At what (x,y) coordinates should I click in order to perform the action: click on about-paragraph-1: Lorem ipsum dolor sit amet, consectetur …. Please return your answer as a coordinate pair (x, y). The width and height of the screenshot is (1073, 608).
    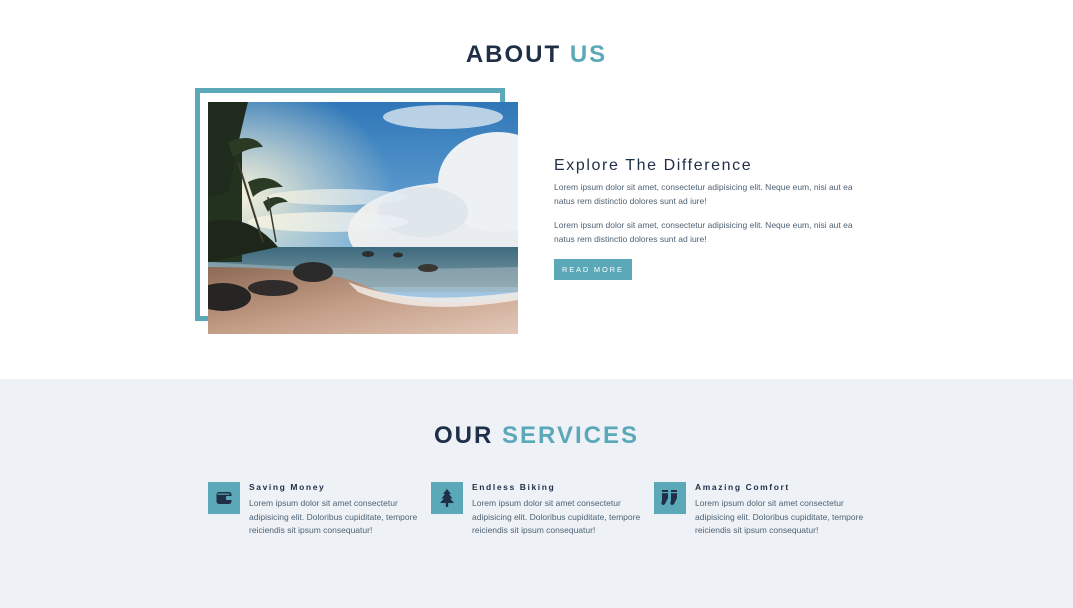
    Looking at the image, I should click on (703, 194).